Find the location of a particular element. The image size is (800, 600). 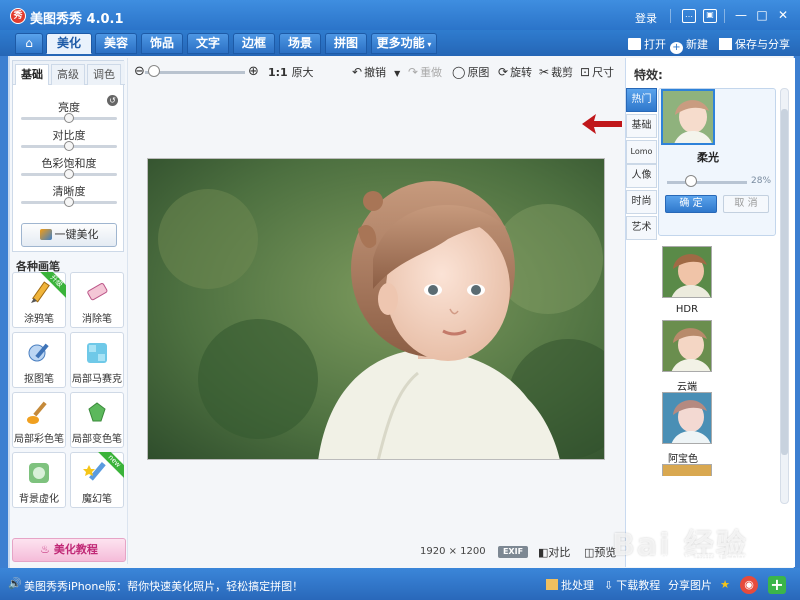

effect-name-hdr: HDR is located at coordinates (687, 309).